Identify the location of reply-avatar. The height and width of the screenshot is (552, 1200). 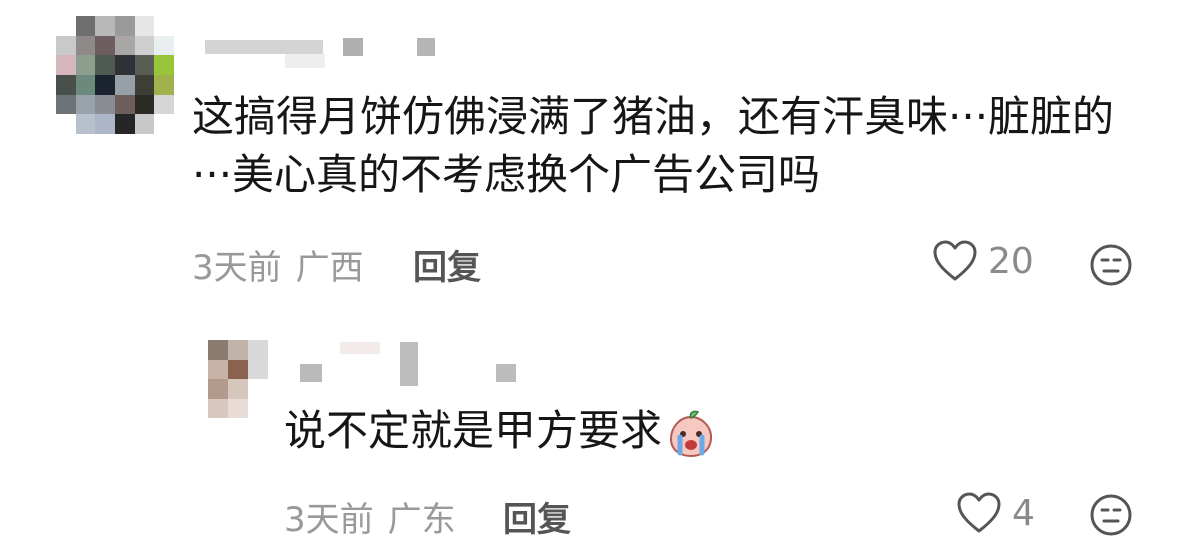
(238, 379).